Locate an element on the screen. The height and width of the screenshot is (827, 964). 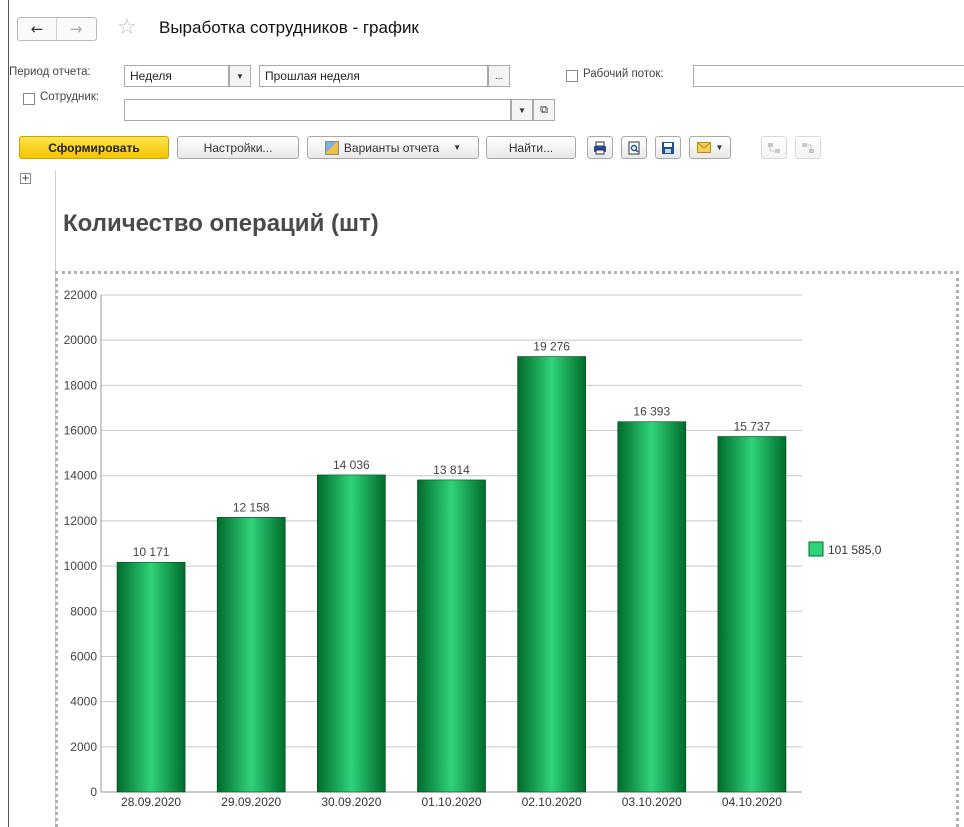
y-tick-label: 2000 is located at coordinates (83, 747).